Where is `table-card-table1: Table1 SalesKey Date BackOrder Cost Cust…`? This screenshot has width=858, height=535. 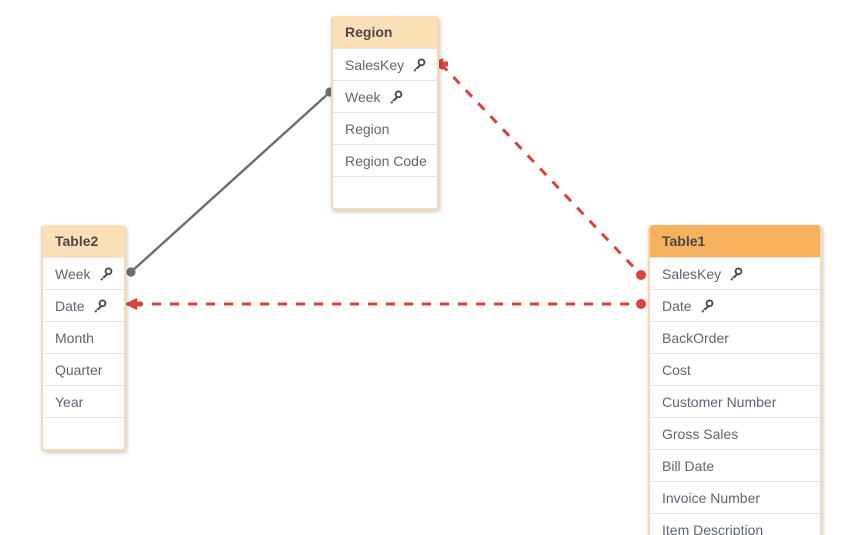
table-card-table1: Table1 SalesKey Date BackOrder Cost Cust… is located at coordinates (735, 380).